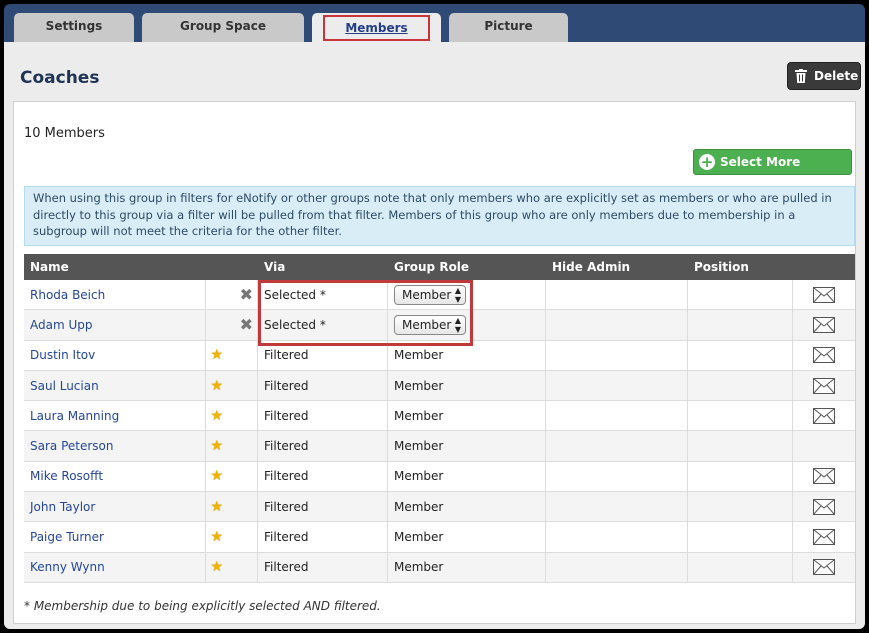 This screenshot has height=633, width=869. Describe the element at coordinates (115, 355) in the screenshot. I see `member-name-link: Dustin Itov` at that location.